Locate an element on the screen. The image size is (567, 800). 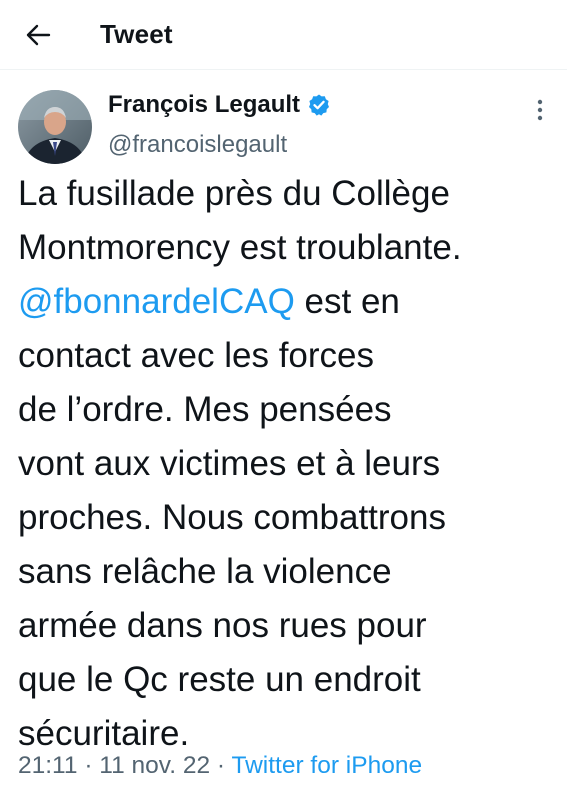
tweet-line: de l’ordre. Mes pensées is located at coordinates (205, 409).